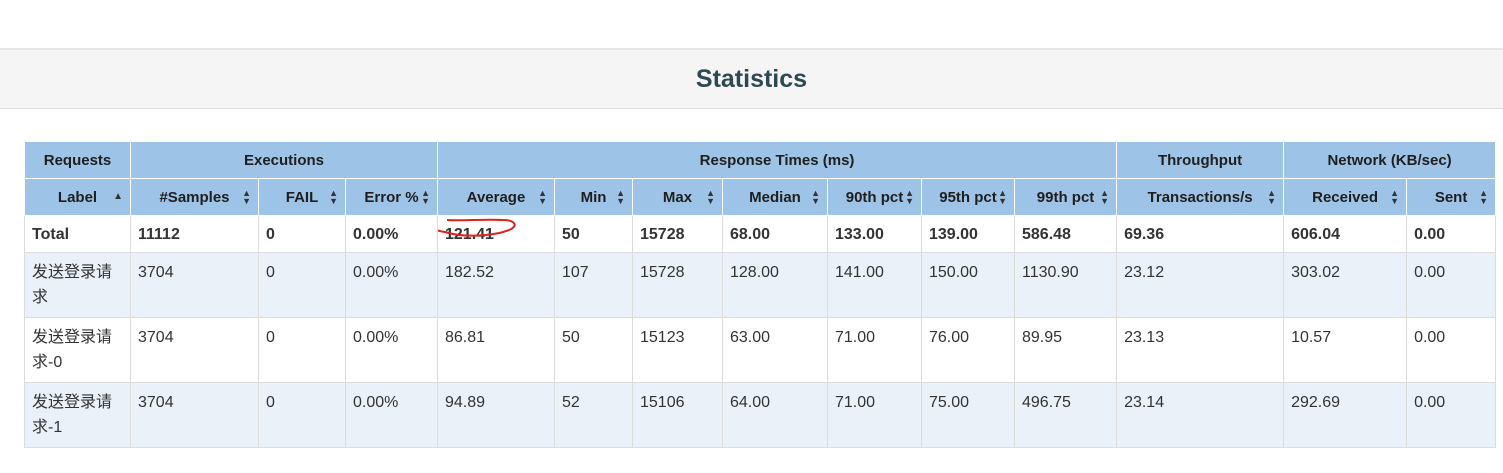 This screenshot has height=473, width=1503. Describe the element at coordinates (1451, 350) in the screenshot. I see `cell-sent: 0.00` at that location.